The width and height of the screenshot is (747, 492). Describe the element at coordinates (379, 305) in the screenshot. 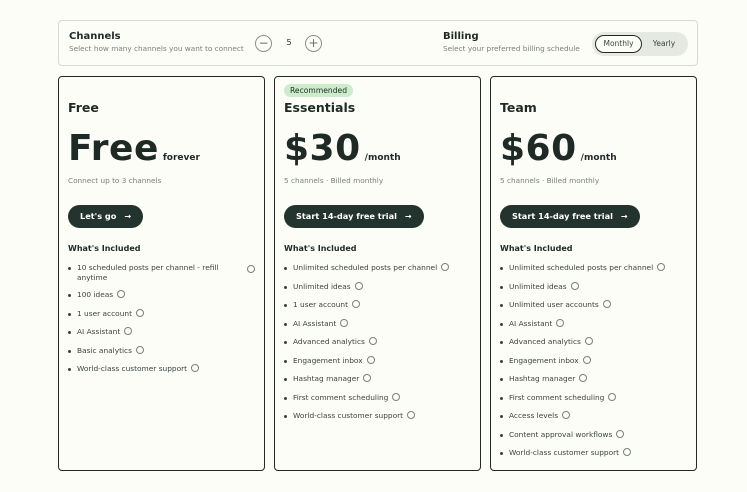

I see `feature-item: 1 user account` at that location.